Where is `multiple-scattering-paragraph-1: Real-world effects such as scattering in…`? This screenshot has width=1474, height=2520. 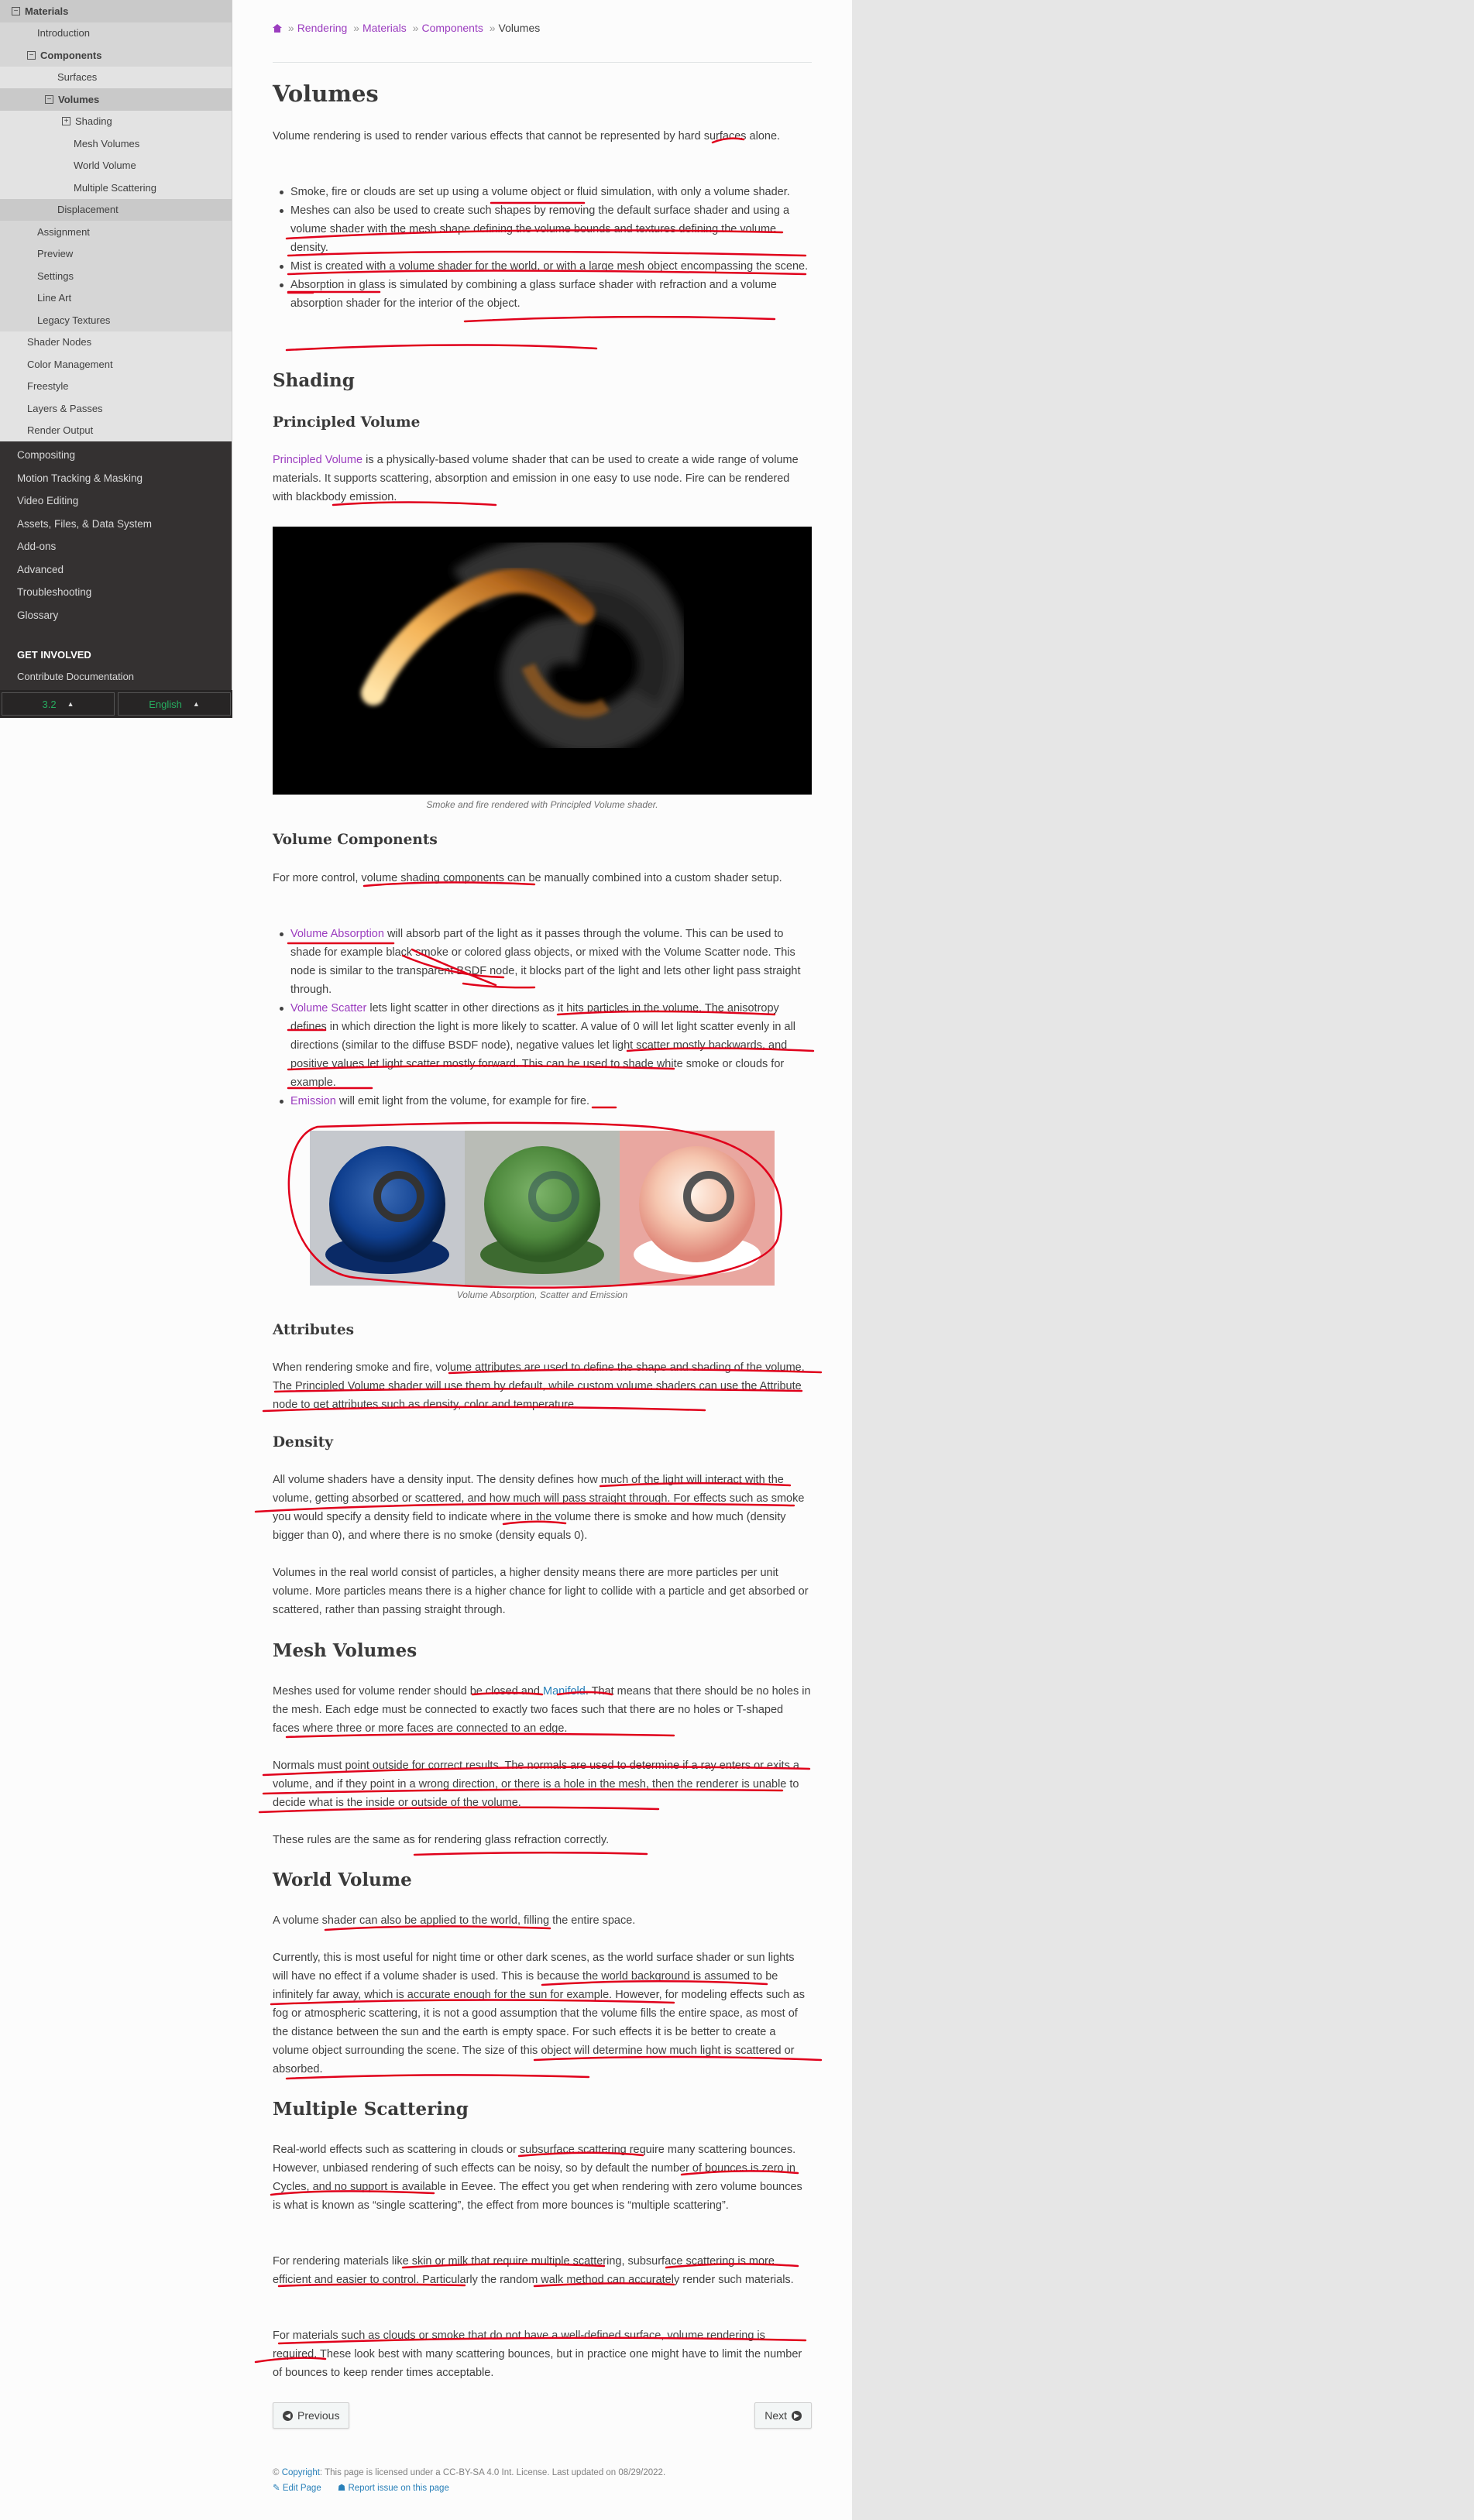 multiple-scattering-paragraph-1: Real-world effects such as scattering in… is located at coordinates (537, 2178).